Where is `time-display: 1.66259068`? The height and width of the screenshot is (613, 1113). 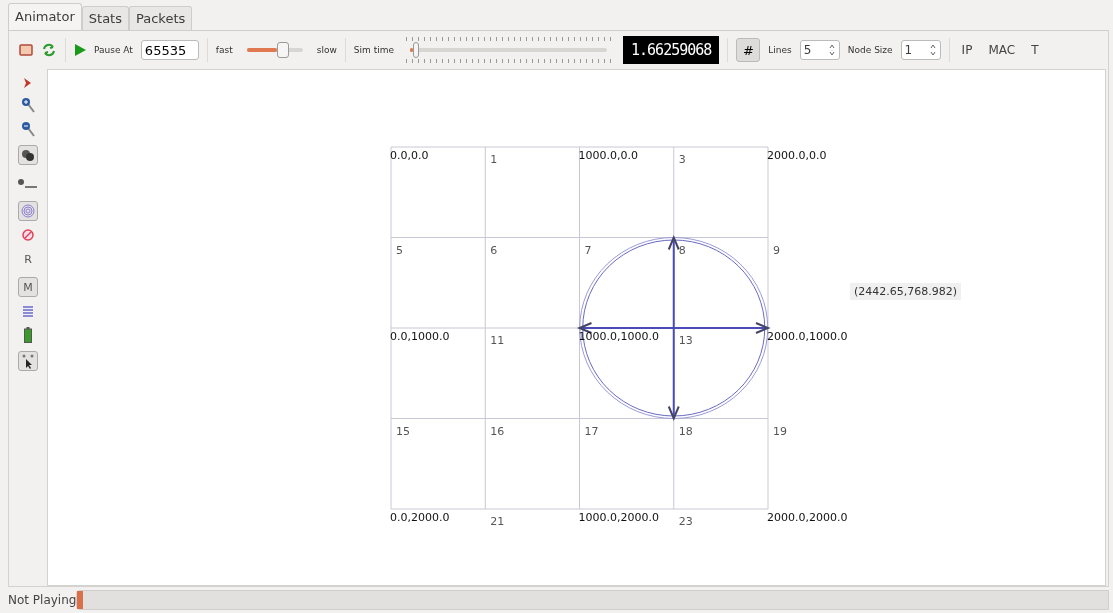 time-display: 1.66259068 is located at coordinates (671, 50).